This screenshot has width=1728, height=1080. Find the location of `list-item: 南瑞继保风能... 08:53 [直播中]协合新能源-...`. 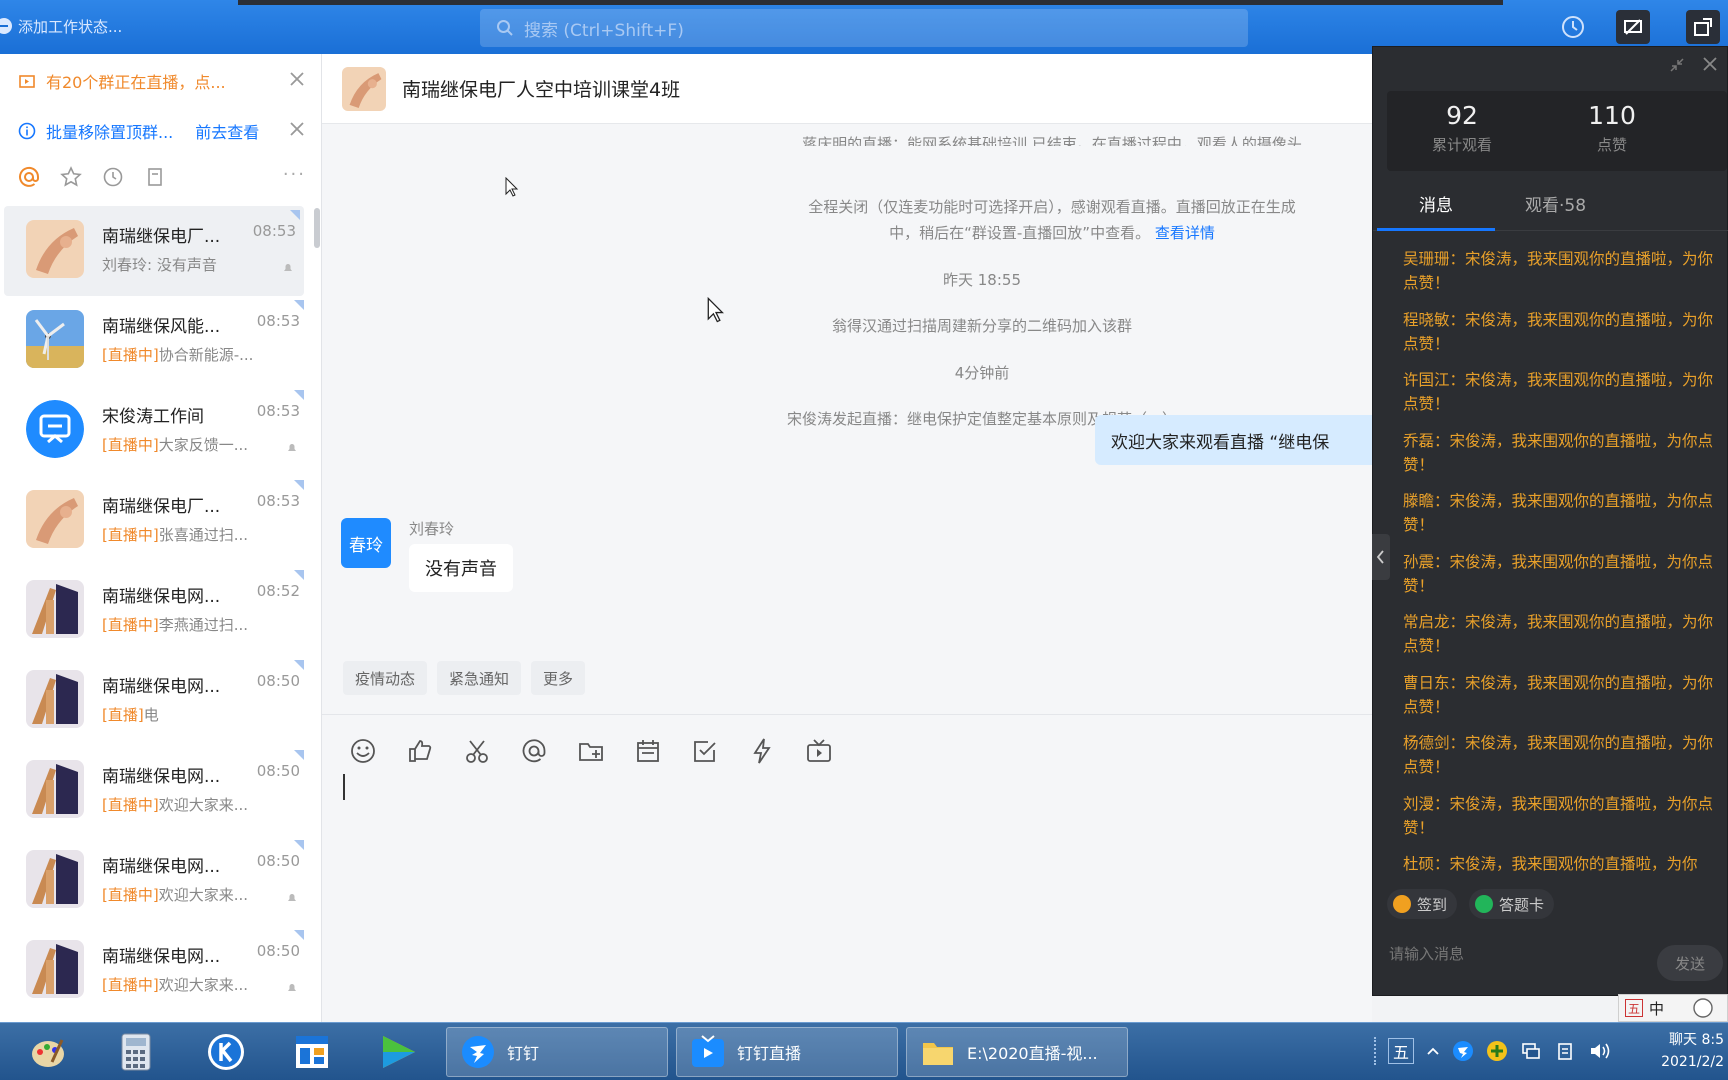

list-item: 南瑞继保风能... 08:53 [直播中]协合新能源-... is located at coordinates (154, 341).